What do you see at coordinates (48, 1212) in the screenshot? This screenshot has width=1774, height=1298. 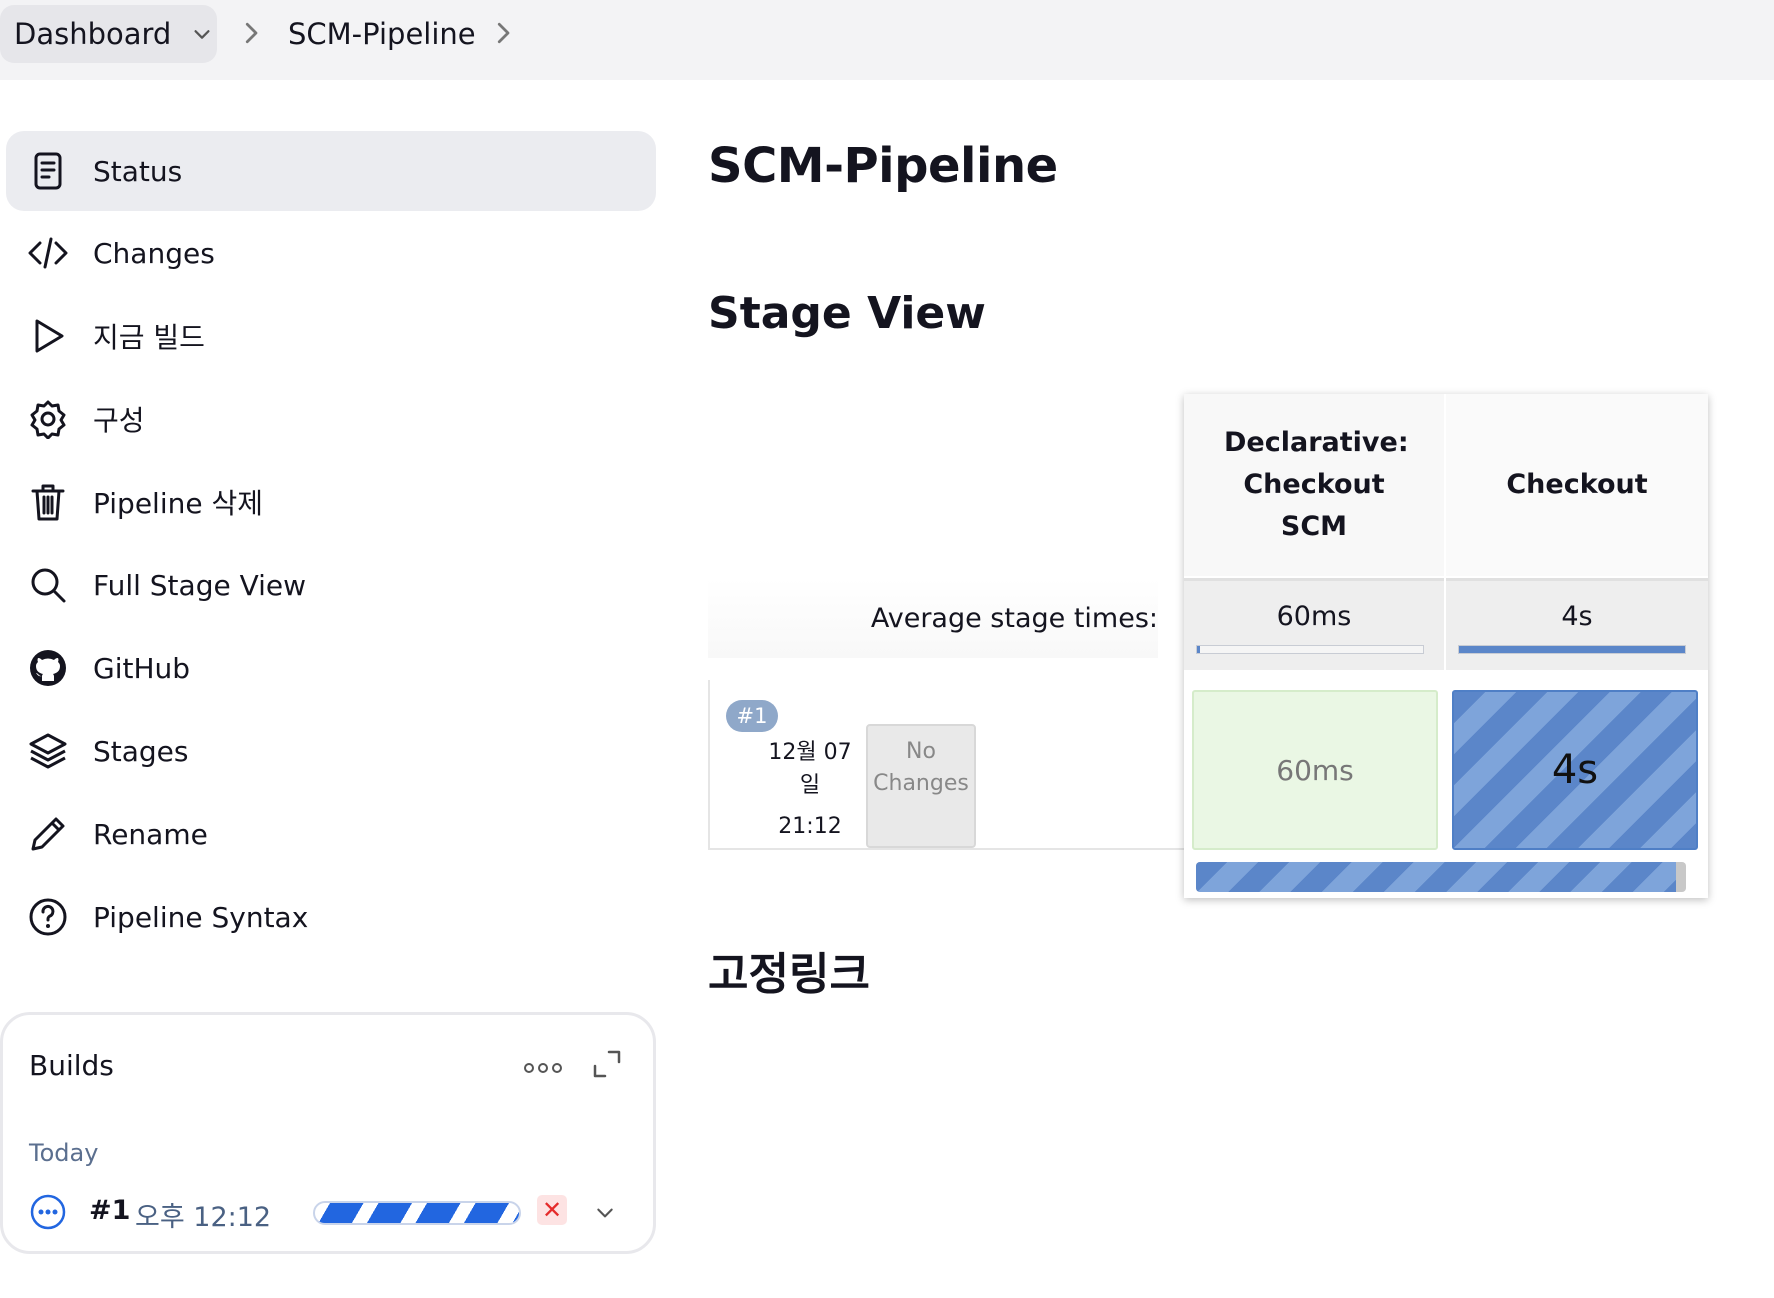 I see `ellipsis-circle-icon` at bounding box center [48, 1212].